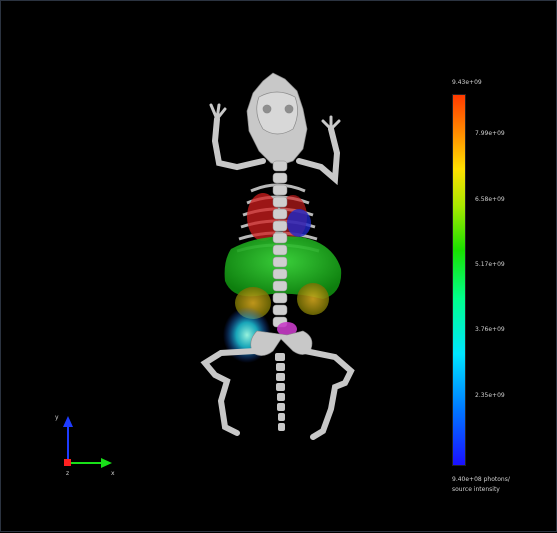  Describe the element at coordinates (68, 421) in the screenshot. I see `y-axis-arrow` at that location.